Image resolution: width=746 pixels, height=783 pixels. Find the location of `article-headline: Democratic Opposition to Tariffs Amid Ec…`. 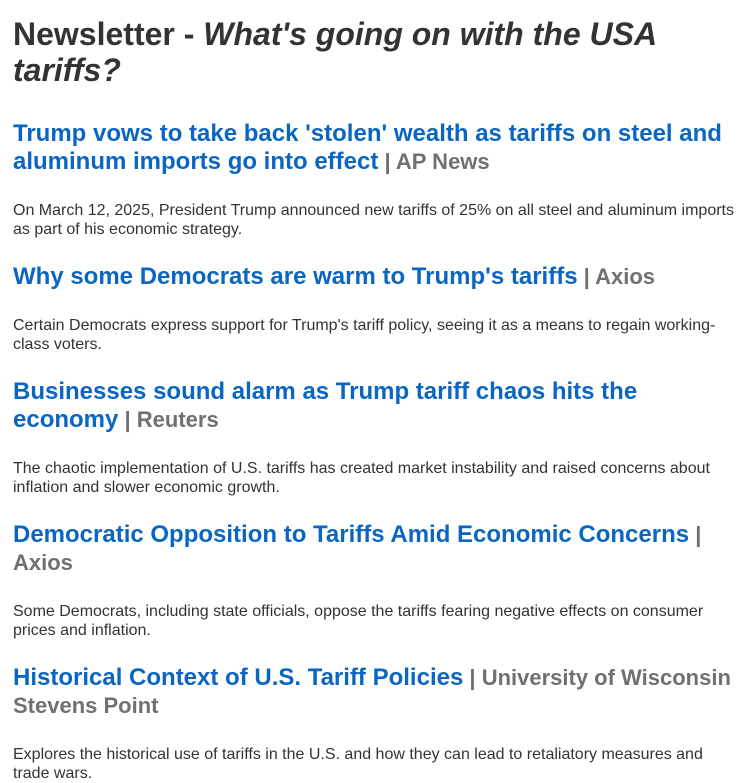

article-headline: Democratic Opposition to Tariffs Amid Ec… is located at coordinates (375, 549).